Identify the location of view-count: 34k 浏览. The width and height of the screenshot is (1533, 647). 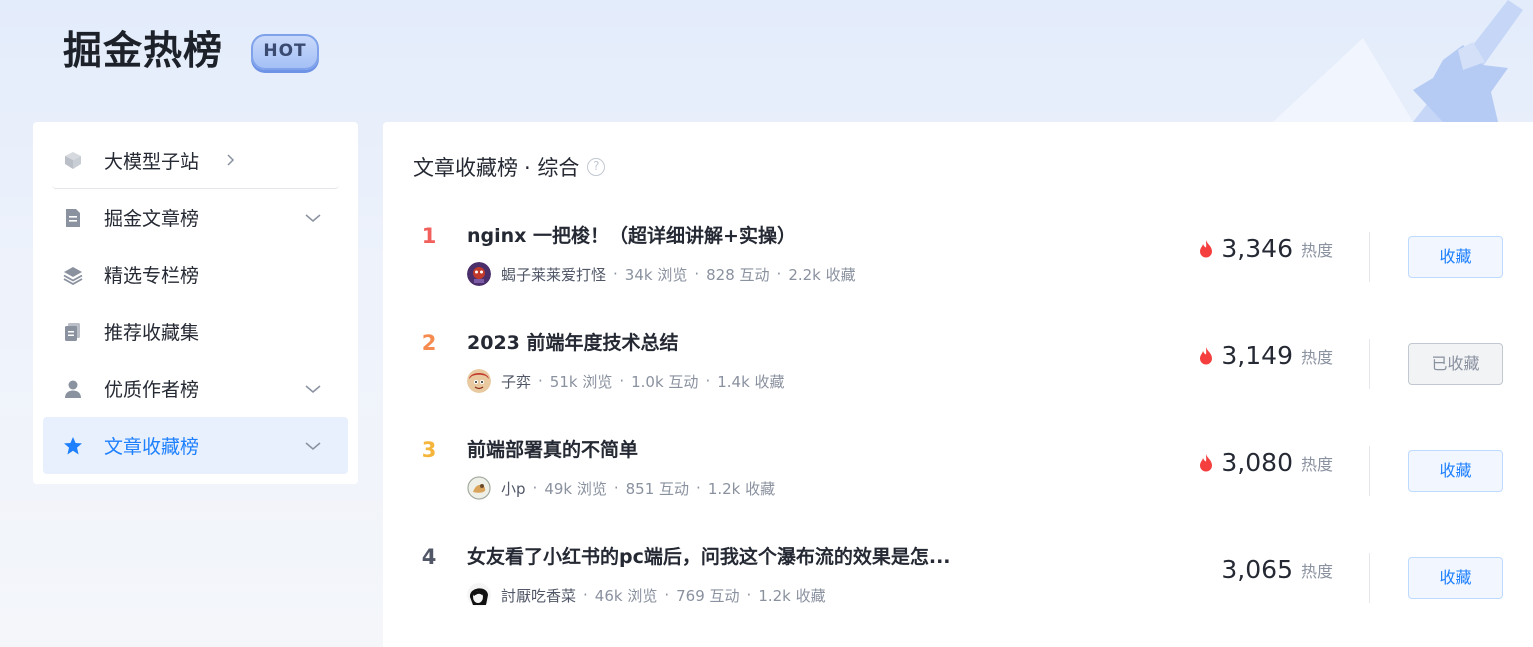
(656, 274).